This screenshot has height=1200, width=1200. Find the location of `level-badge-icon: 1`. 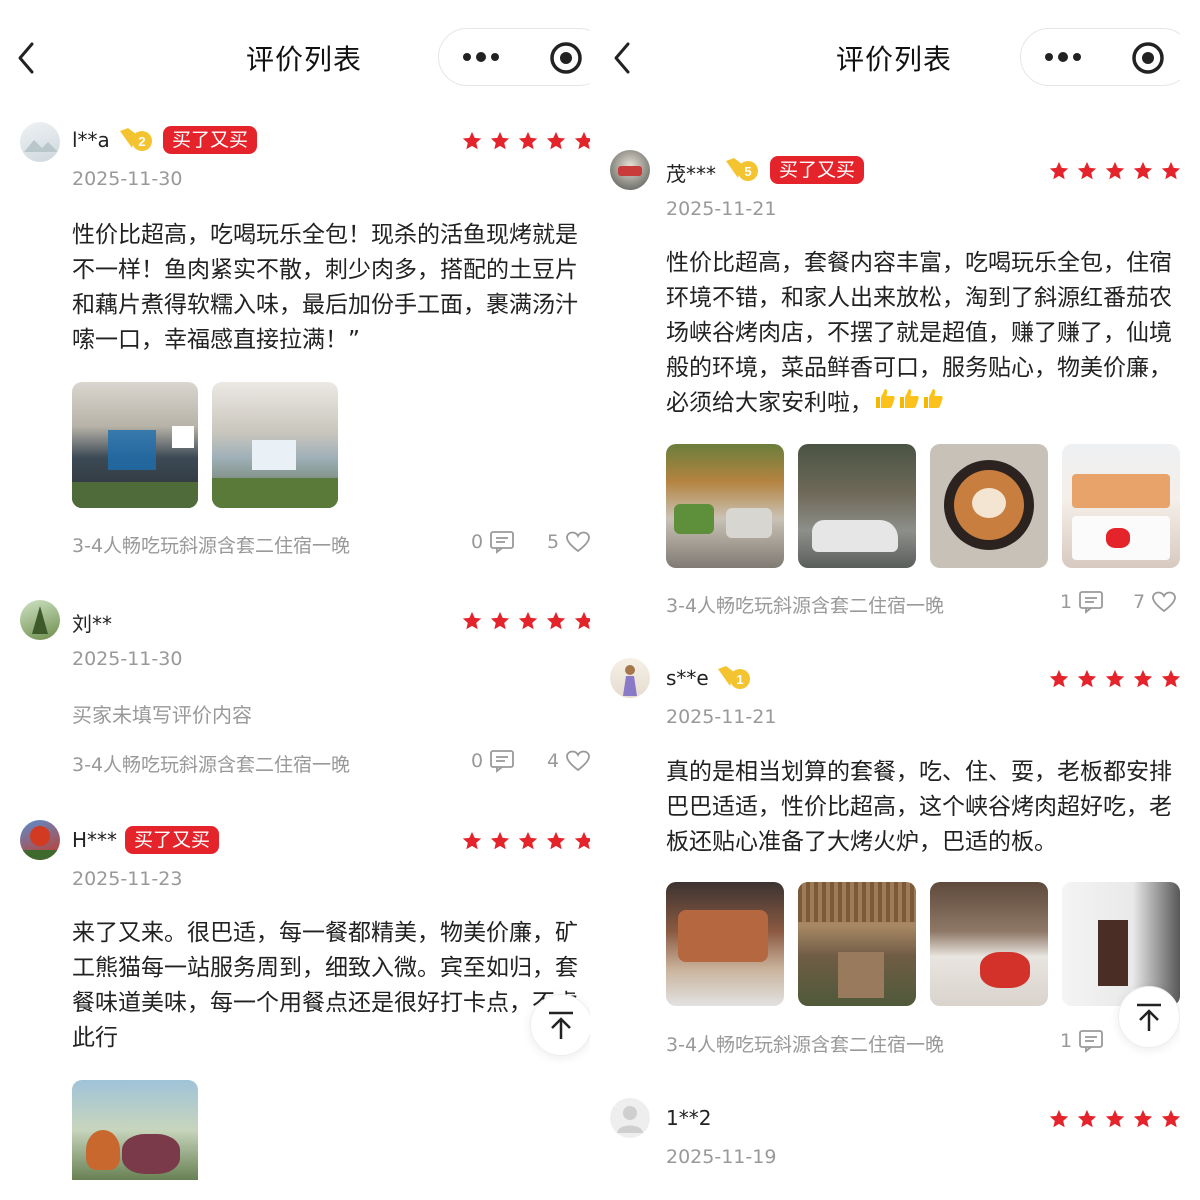

level-badge-icon: 1 is located at coordinates (734, 677).